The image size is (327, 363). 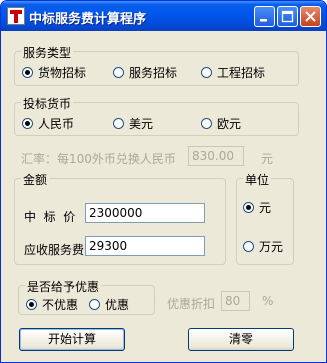 What do you see at coordinates (47, 52) in the screenshot?
I see `bid-type-legend: 服务类型` at bounding box center [47, 52].